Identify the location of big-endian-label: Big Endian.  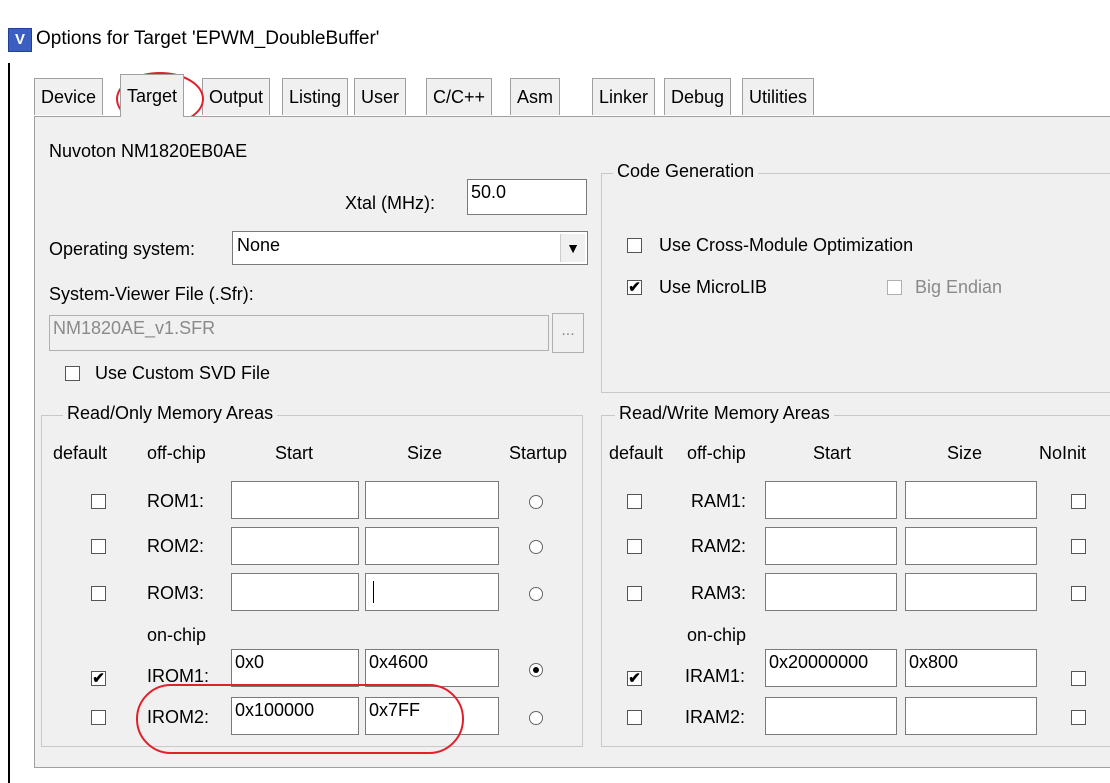
(959, 287).